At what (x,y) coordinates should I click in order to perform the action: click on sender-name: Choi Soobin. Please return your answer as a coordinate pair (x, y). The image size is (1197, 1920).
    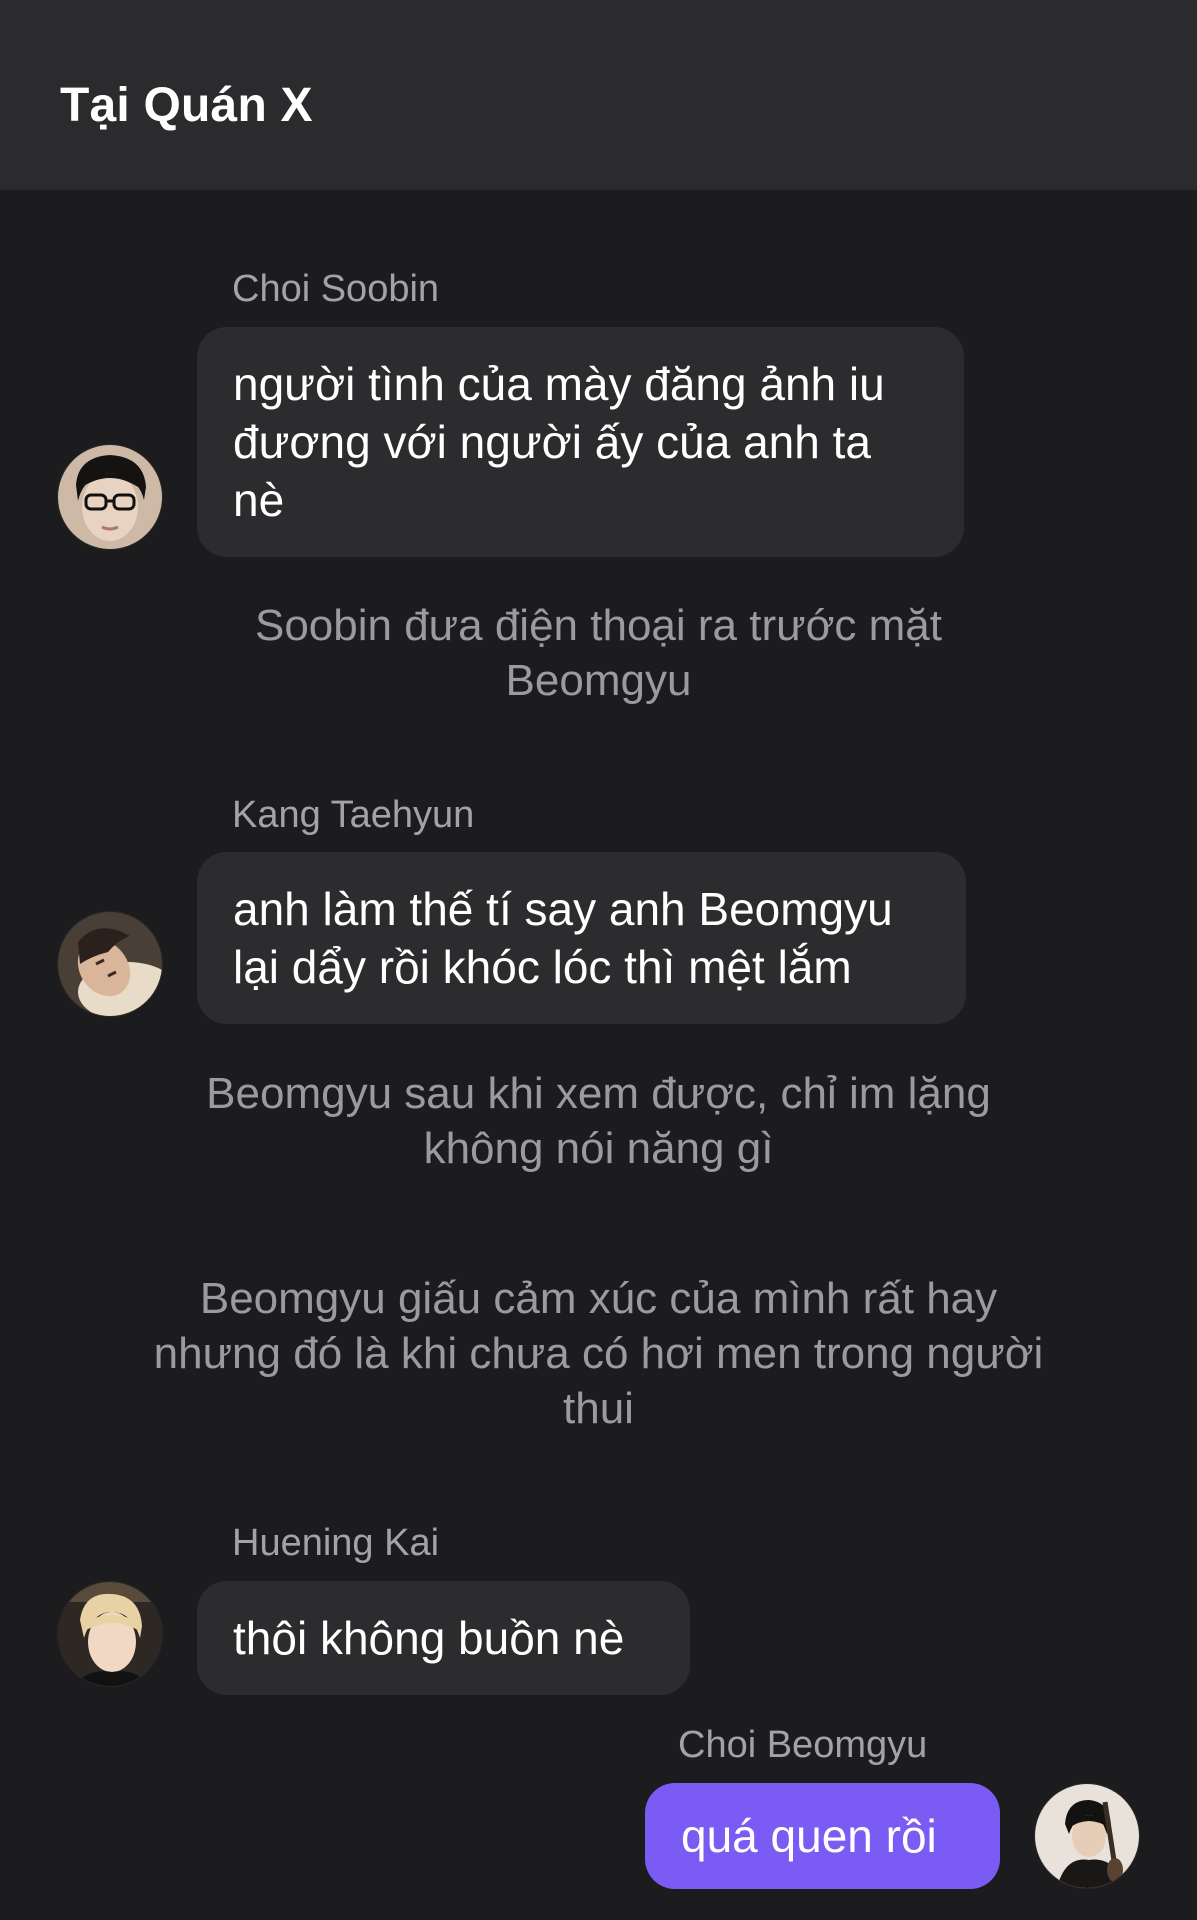
    Looking at the image, I should click on (336, 289).